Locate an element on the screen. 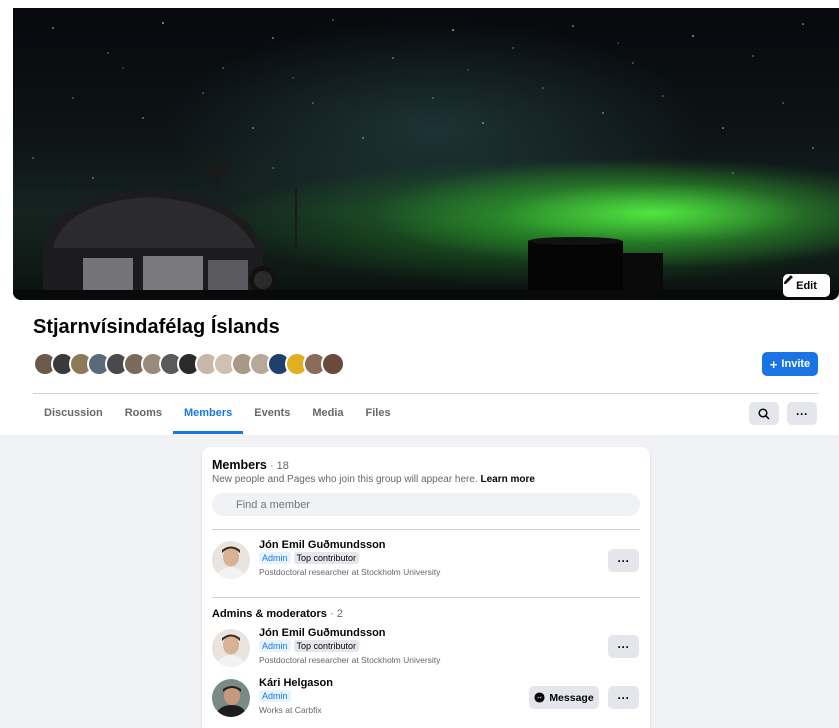  messenger-icon is located at coordinates (539, 697).